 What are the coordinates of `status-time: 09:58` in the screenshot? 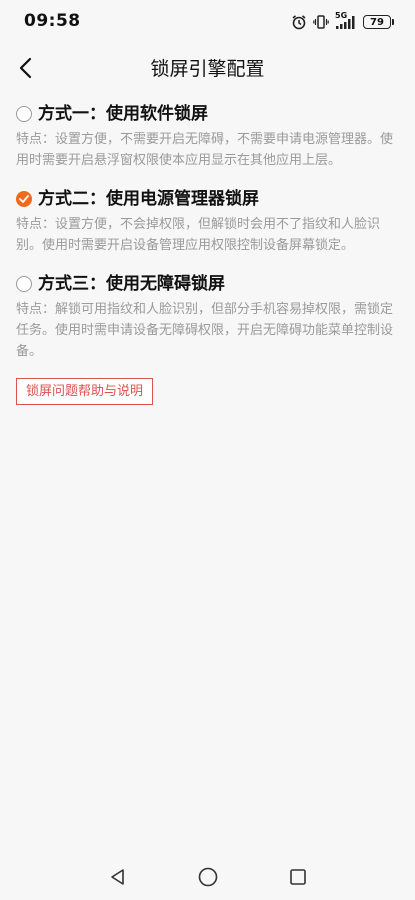 It's located at (52, 21).